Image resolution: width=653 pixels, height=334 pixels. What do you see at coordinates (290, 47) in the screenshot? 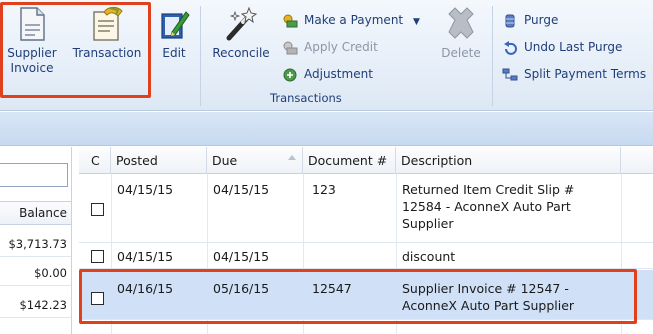
I see `apply-credit-icon` at bounding box center [290, 47].